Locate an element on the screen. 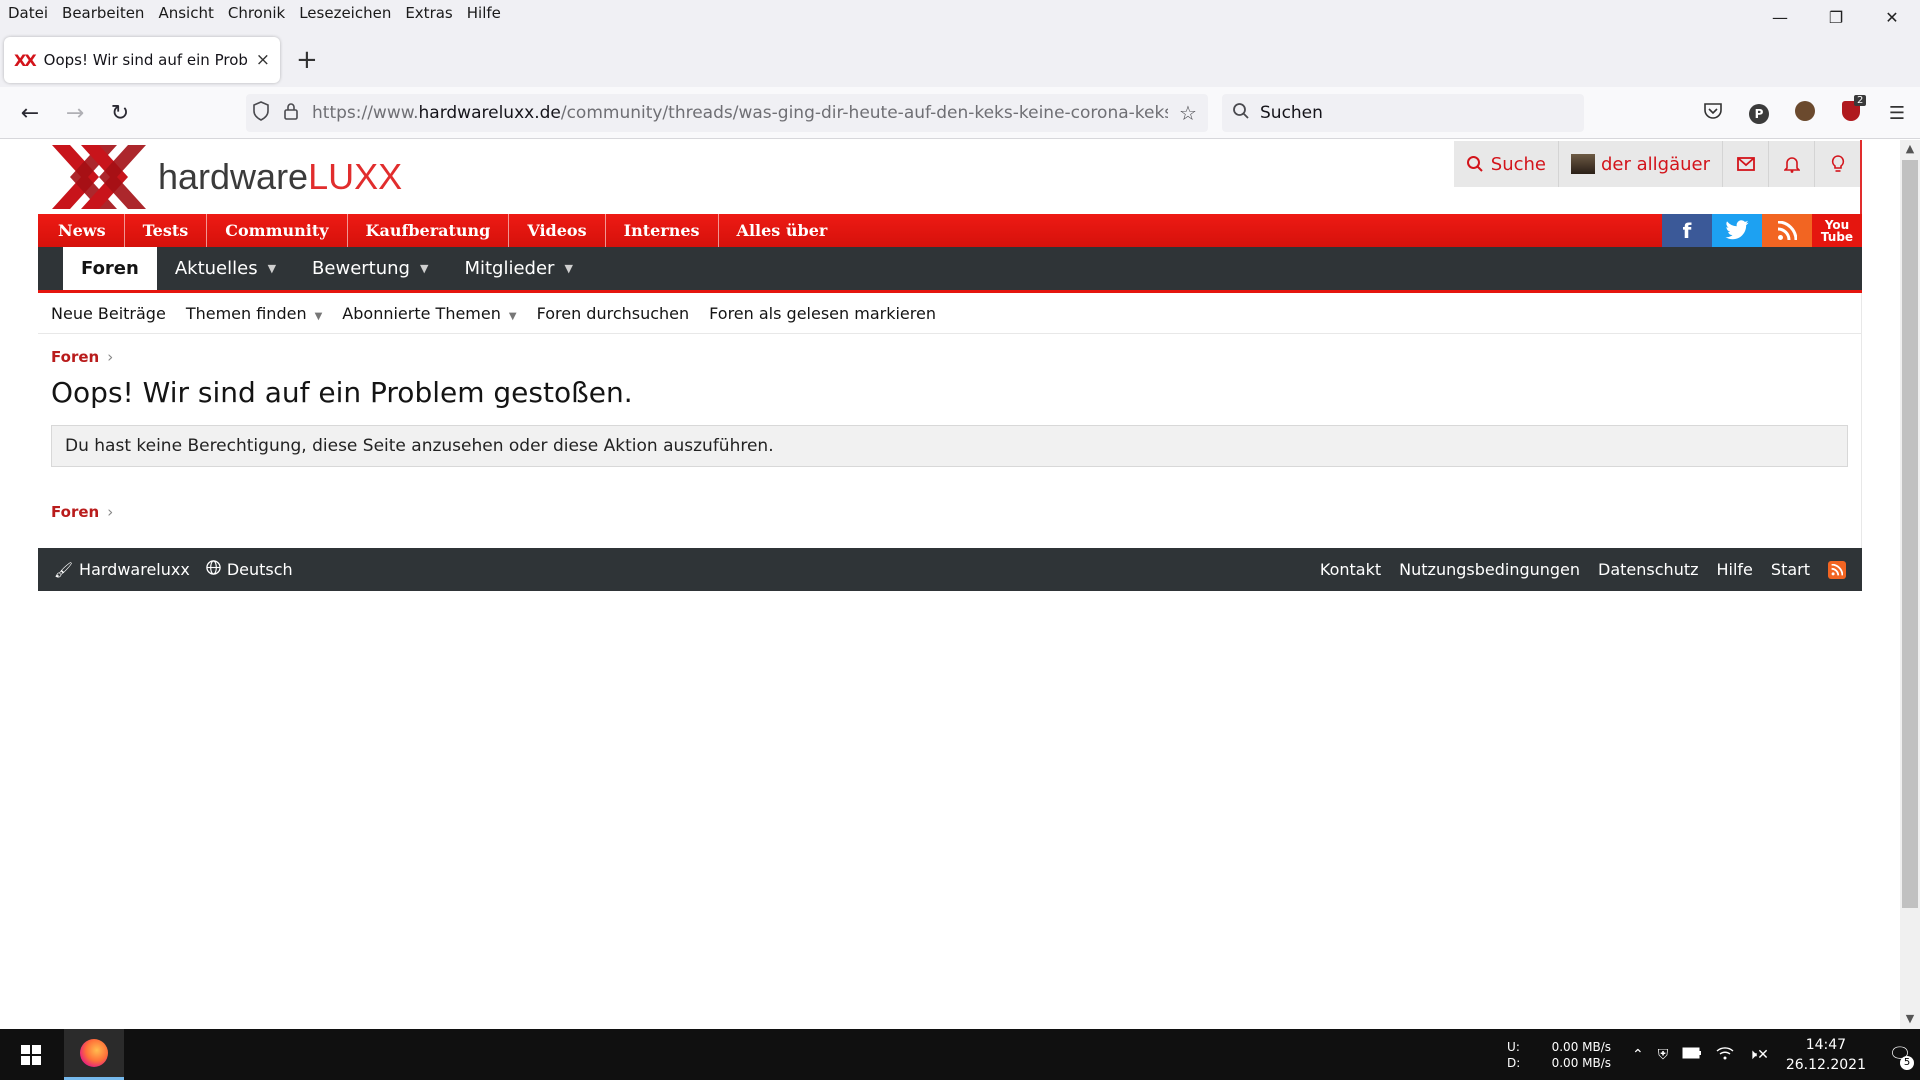 The width and height of the screenshot is (1920, 1080). menu-extras: Extras is located at coordinates (428, 13).